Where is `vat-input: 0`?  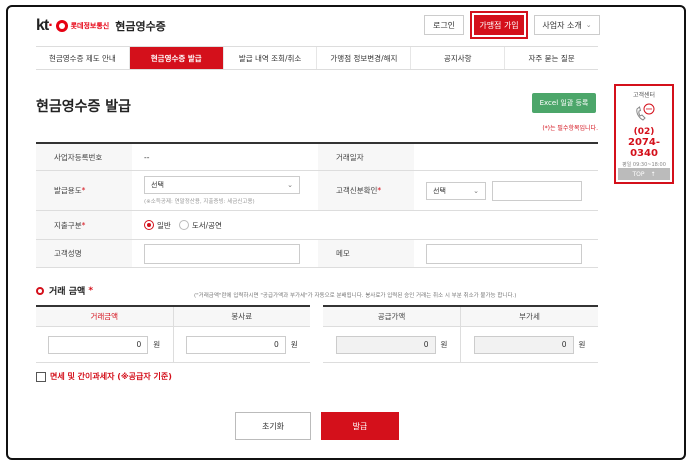 vat-input: 0 is located at coordinates (523, 344).